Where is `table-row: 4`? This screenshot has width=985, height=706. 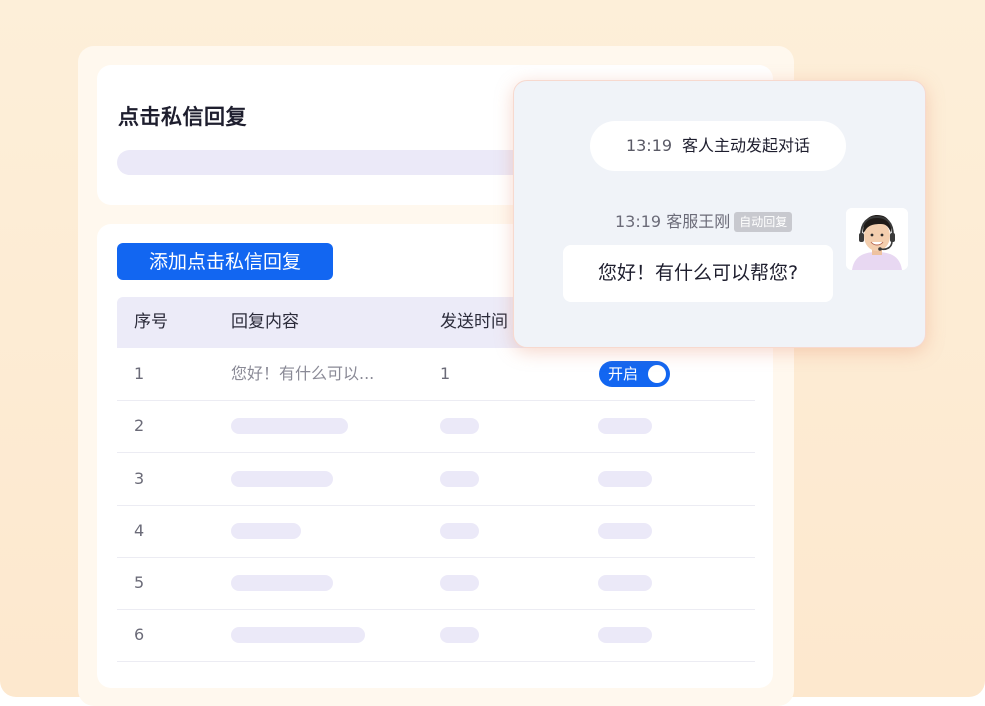
table-row: 4 is located at coordinates (436, 531).